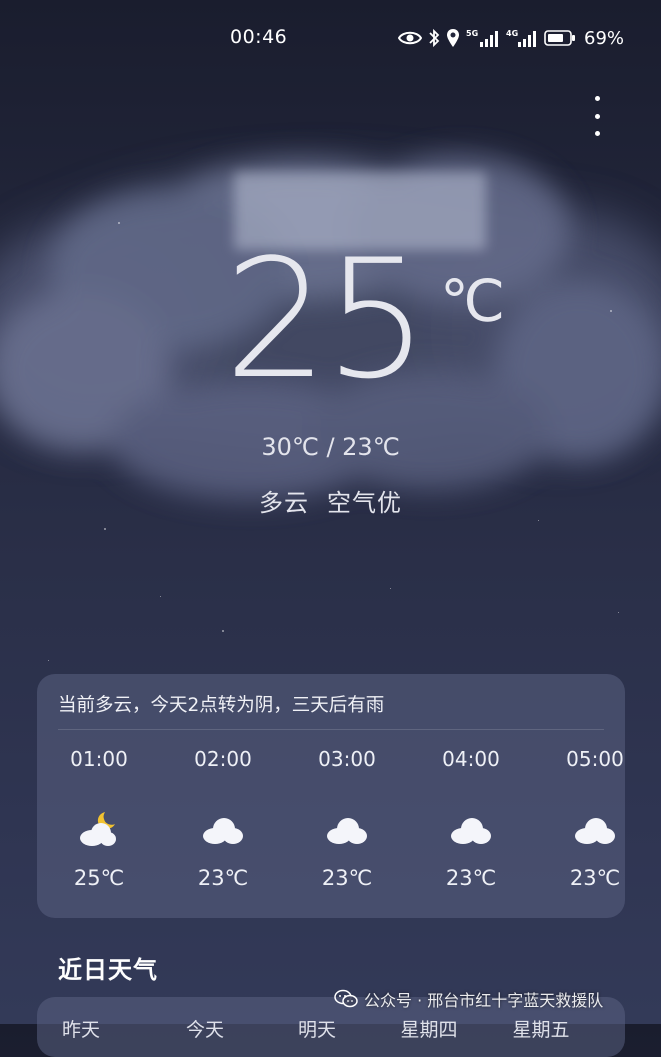 The image size is (661, 1057). I want to click on daily-tab-friday: 星期五, so click(541, 1028).